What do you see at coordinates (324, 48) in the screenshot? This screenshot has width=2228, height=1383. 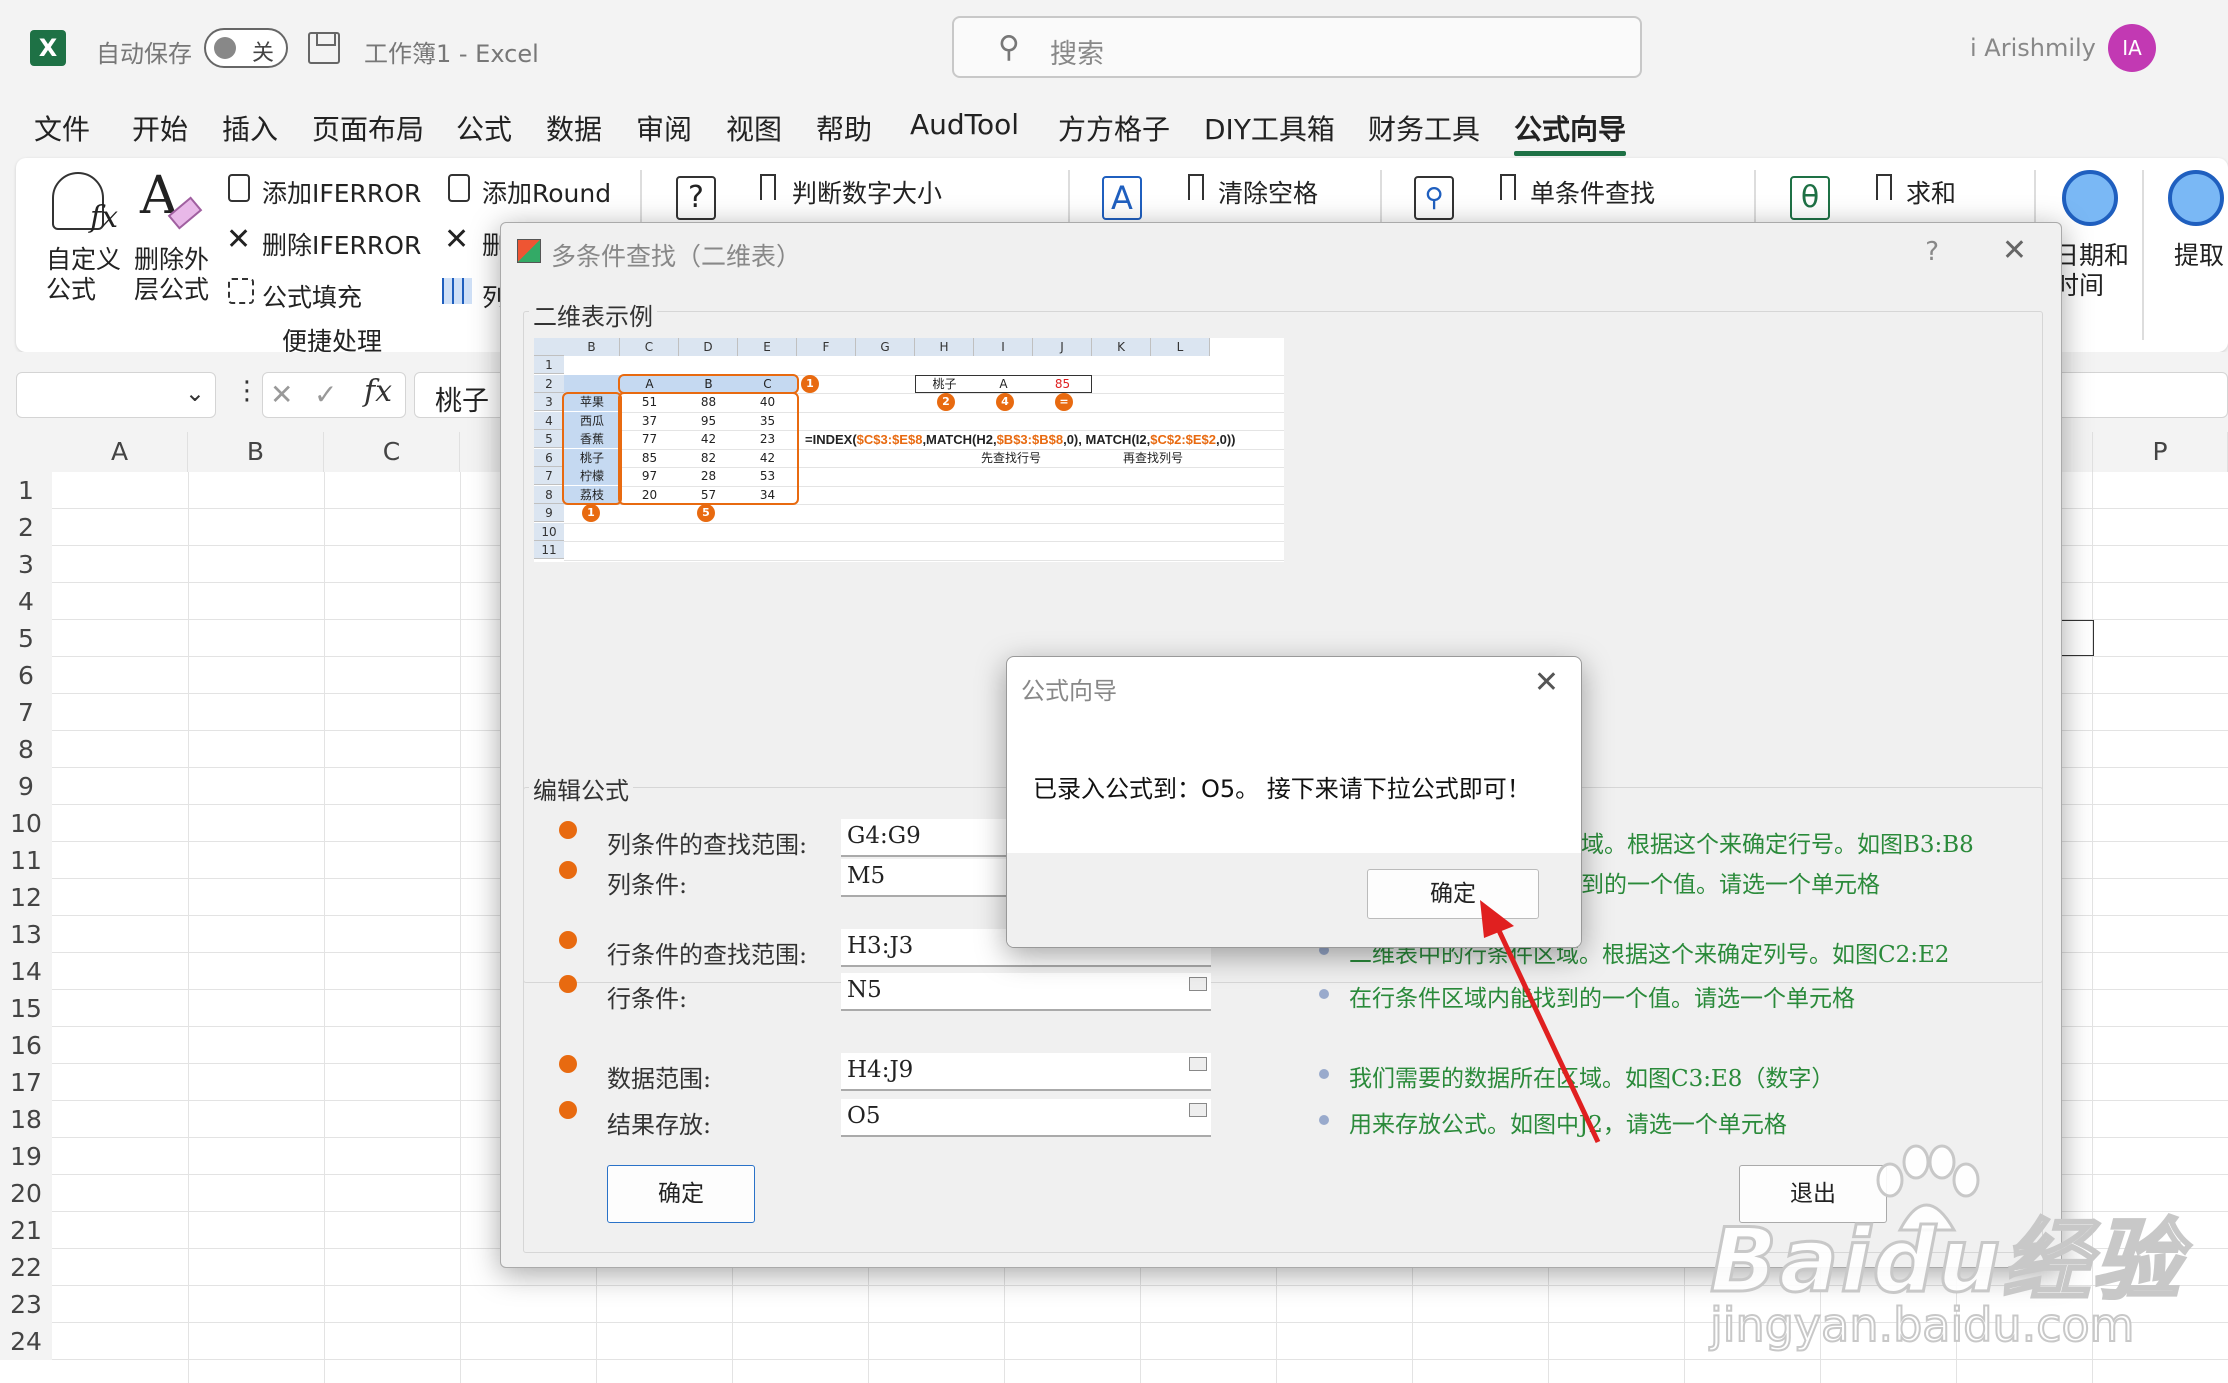 I see `save-icon` at bounding box center [324, 48].